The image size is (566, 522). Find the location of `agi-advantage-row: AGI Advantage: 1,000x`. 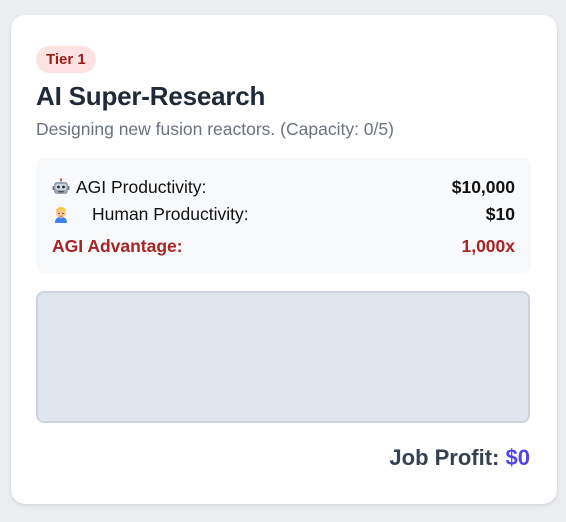

agi-advantage-row: AGI Advantage: 1,000x is located at coordinates (283, 246).